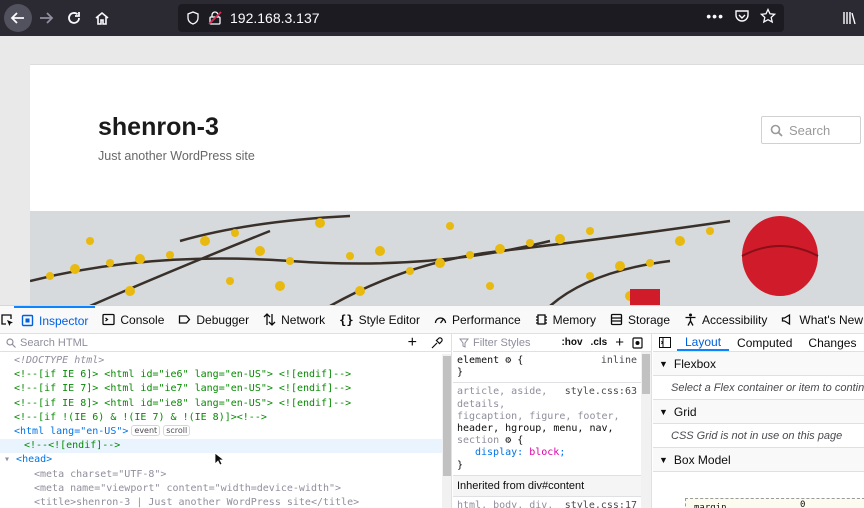 The width and height of the screenshot is (864, 508). Describe the element at coordinates (544, 452) in the screenshot. I see `property-value: block` at that location.